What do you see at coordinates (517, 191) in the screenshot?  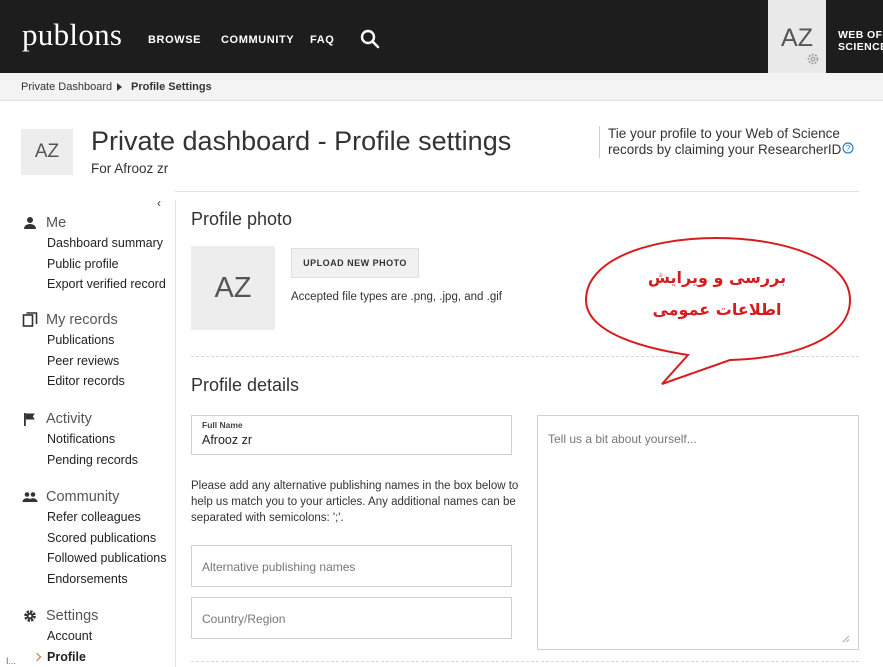 I see `header-divider` at bounding box center [517, 191].